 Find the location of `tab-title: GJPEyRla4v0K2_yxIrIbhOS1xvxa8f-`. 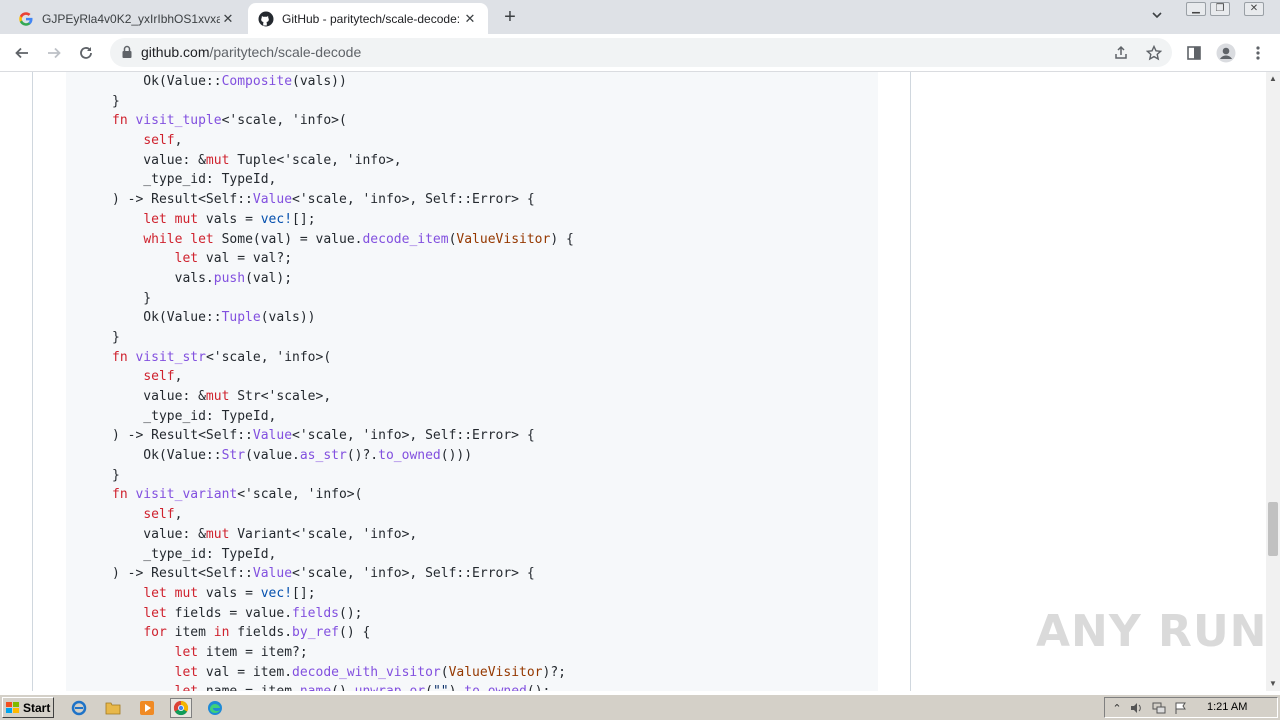

tab-title: GJPEyRla4v0K2_yxIrIbhOS1xvxa8f- is located at coordinates (131, 18).